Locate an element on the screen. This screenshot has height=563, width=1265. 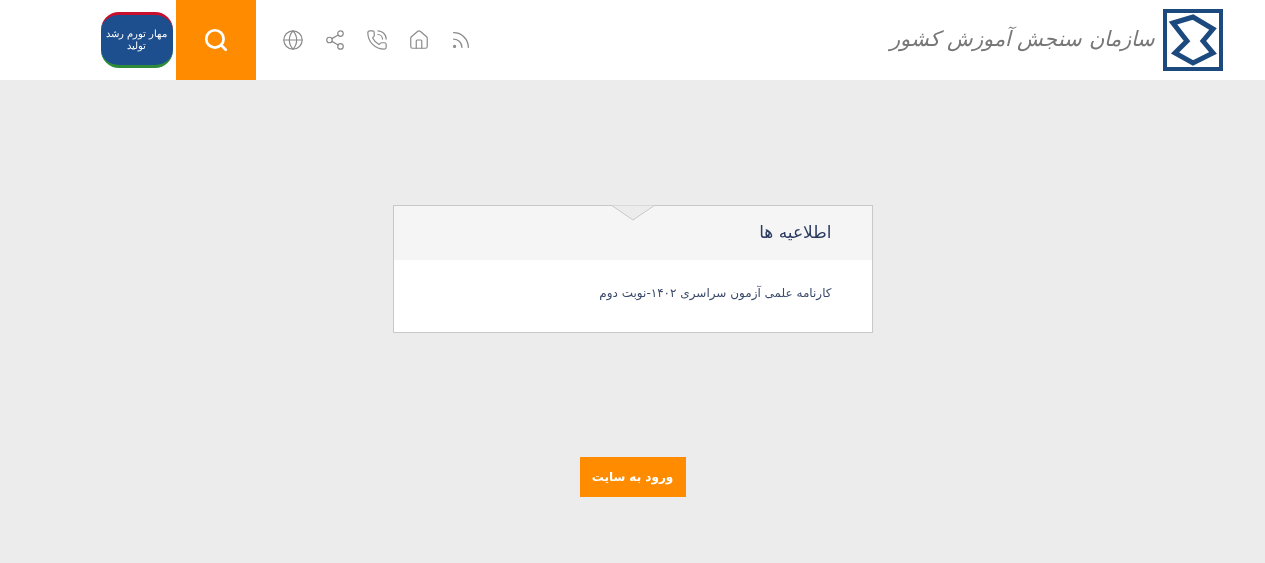
search-button is located at coordinates (216, 40).